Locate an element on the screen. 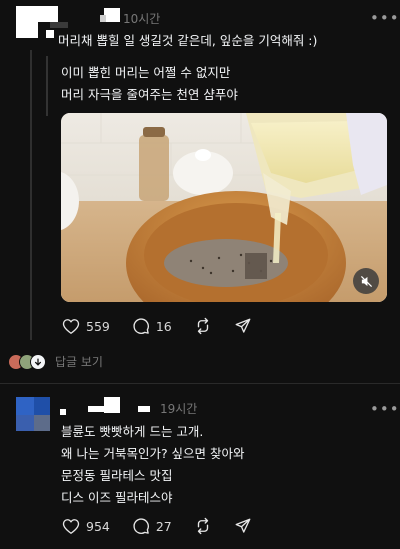 The width and height of the screenshot is (400, 549). mute-button is located at coordinates (366, 281).